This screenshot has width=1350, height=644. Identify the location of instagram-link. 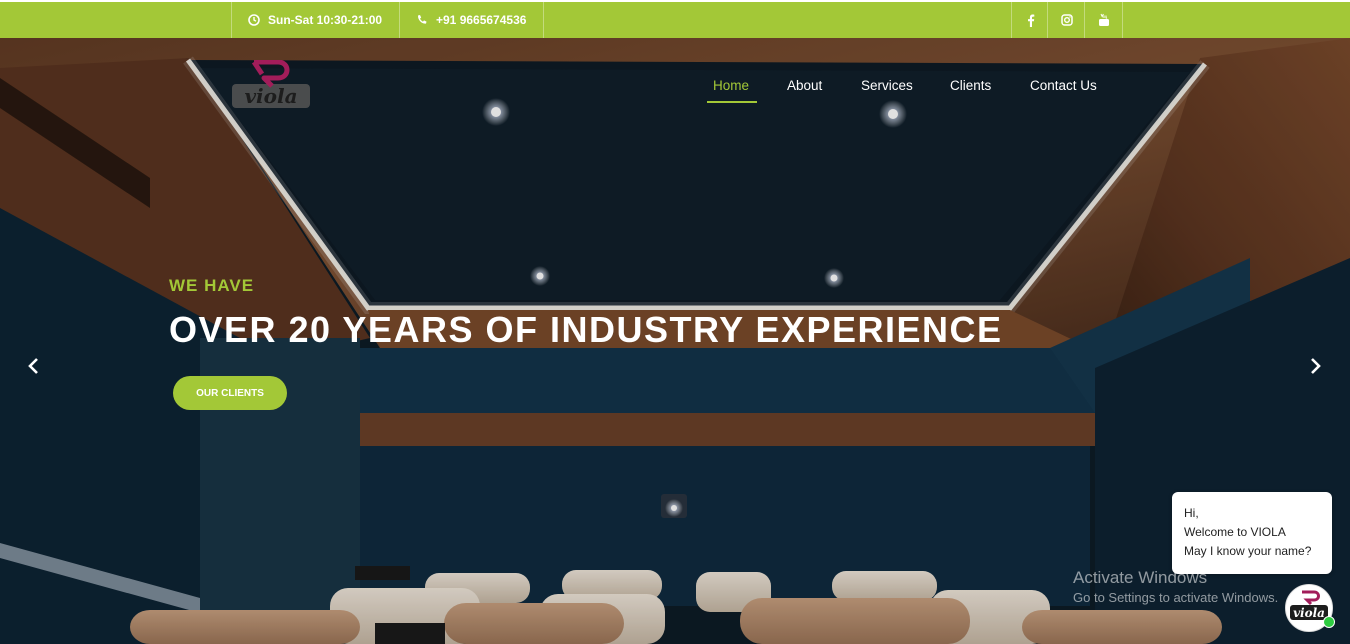
(1066, 20).